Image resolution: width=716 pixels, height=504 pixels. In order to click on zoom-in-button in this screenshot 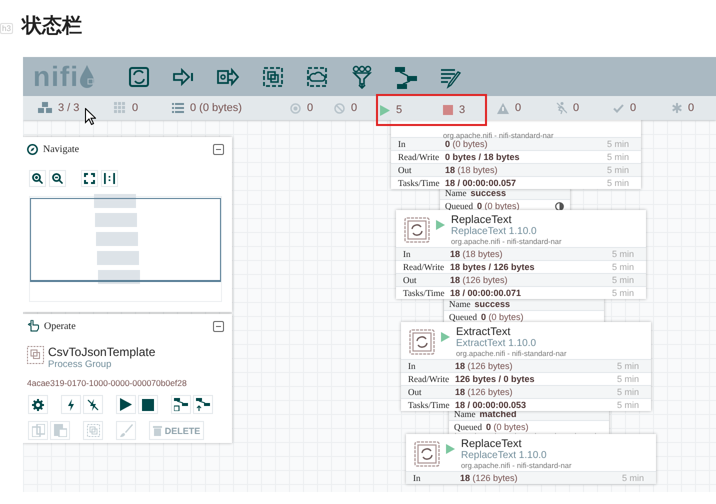, I will do `click(37, 178)`.